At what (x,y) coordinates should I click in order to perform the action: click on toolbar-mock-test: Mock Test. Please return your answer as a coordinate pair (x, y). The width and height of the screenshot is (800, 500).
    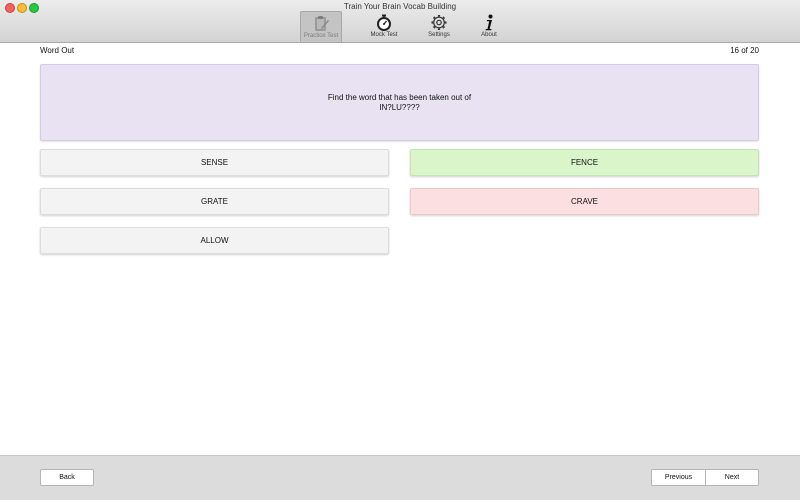
    Looking at the image, I should click on (384, 27).